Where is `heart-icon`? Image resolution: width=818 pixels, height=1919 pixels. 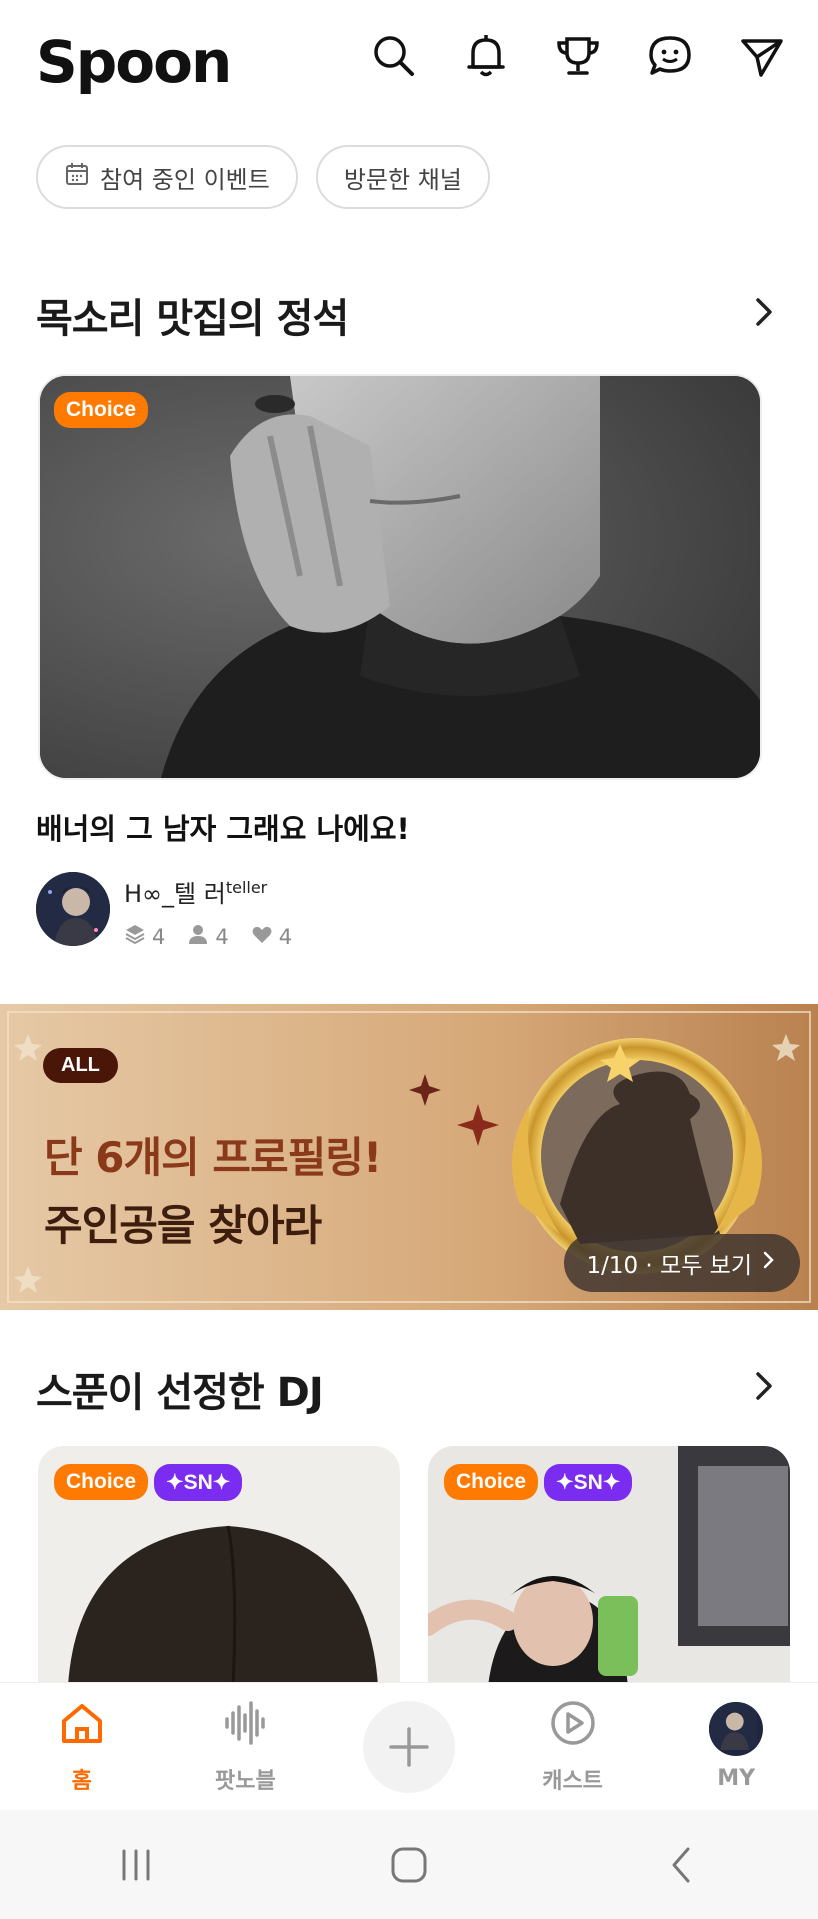
heart-icon is located at coordinates (262, 936).